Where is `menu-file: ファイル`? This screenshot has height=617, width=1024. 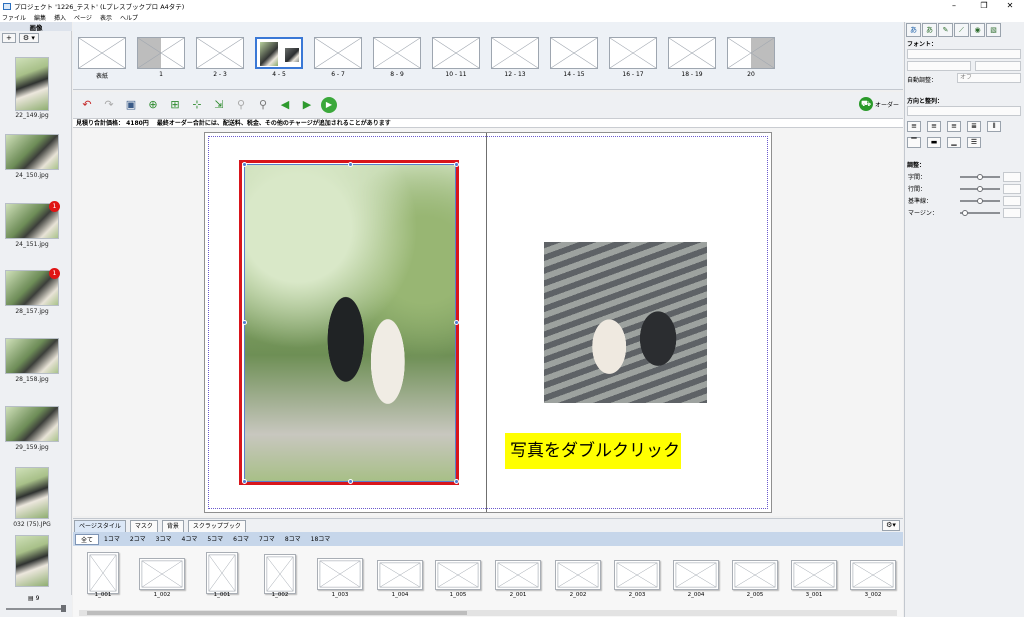 menu-file: ファイル is located at coordinates (14, 17).